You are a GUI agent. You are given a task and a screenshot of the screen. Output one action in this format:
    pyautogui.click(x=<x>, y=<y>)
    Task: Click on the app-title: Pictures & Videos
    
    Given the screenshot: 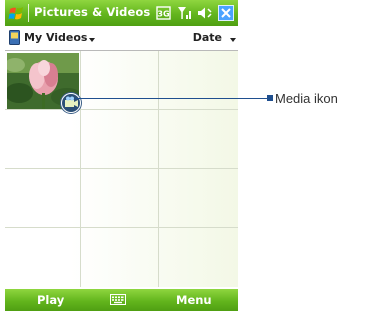 What is the action you would take?
    pyautogui.click(x=92, y=12)
    